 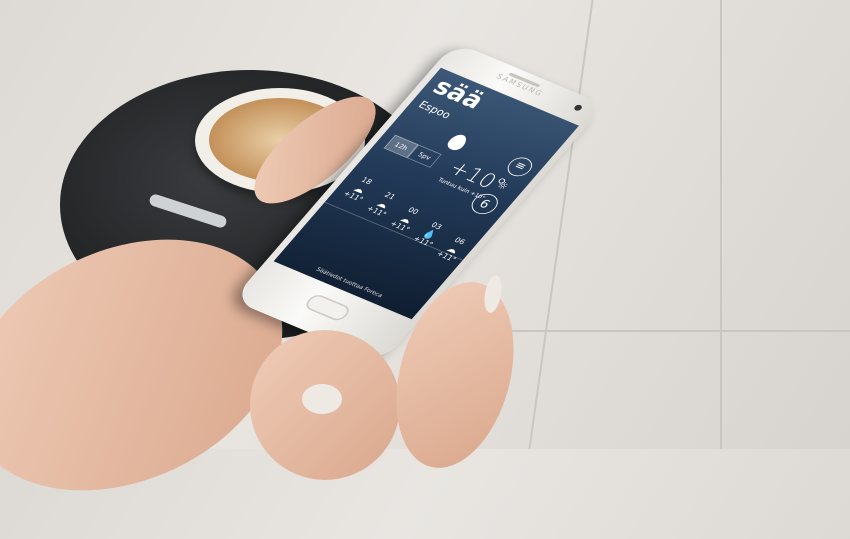 What do you see at coordinates (457, 142) in the screenshot?
I see `rain-drop-icon` at bounding box center [457, 142].